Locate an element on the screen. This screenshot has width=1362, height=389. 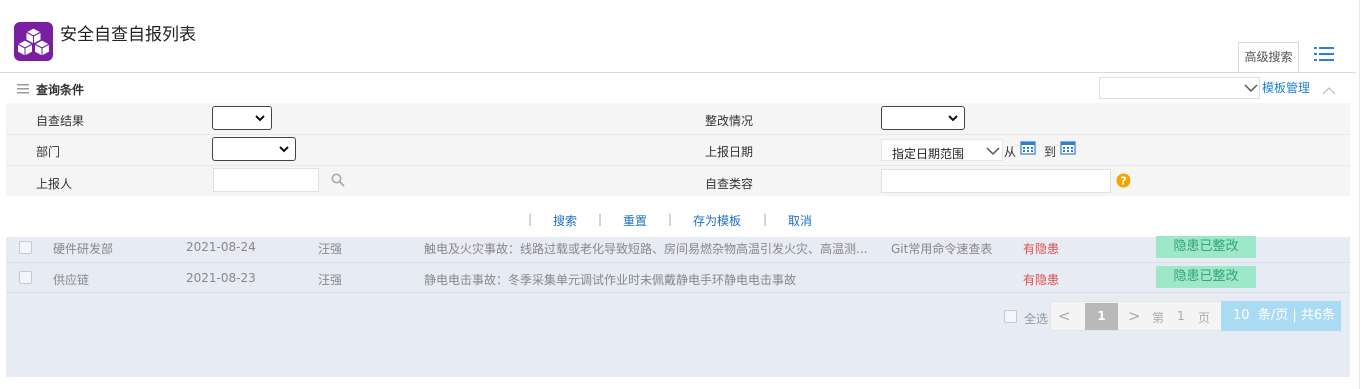
search-button: 搜索 is located at coordinates (565, 220).